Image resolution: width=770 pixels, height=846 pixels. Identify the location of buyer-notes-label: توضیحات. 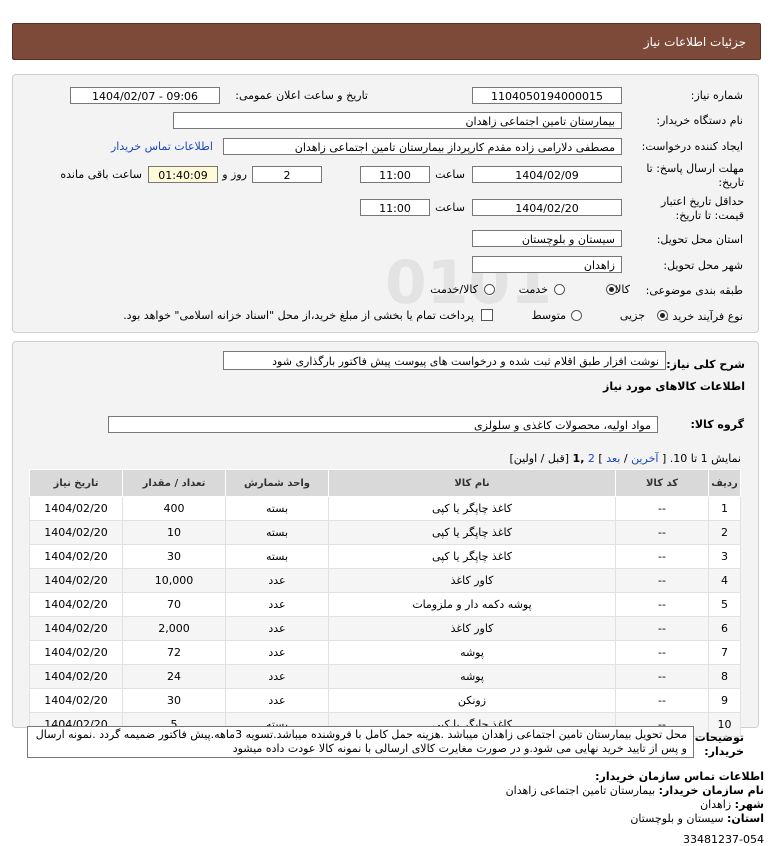
(719, 737).